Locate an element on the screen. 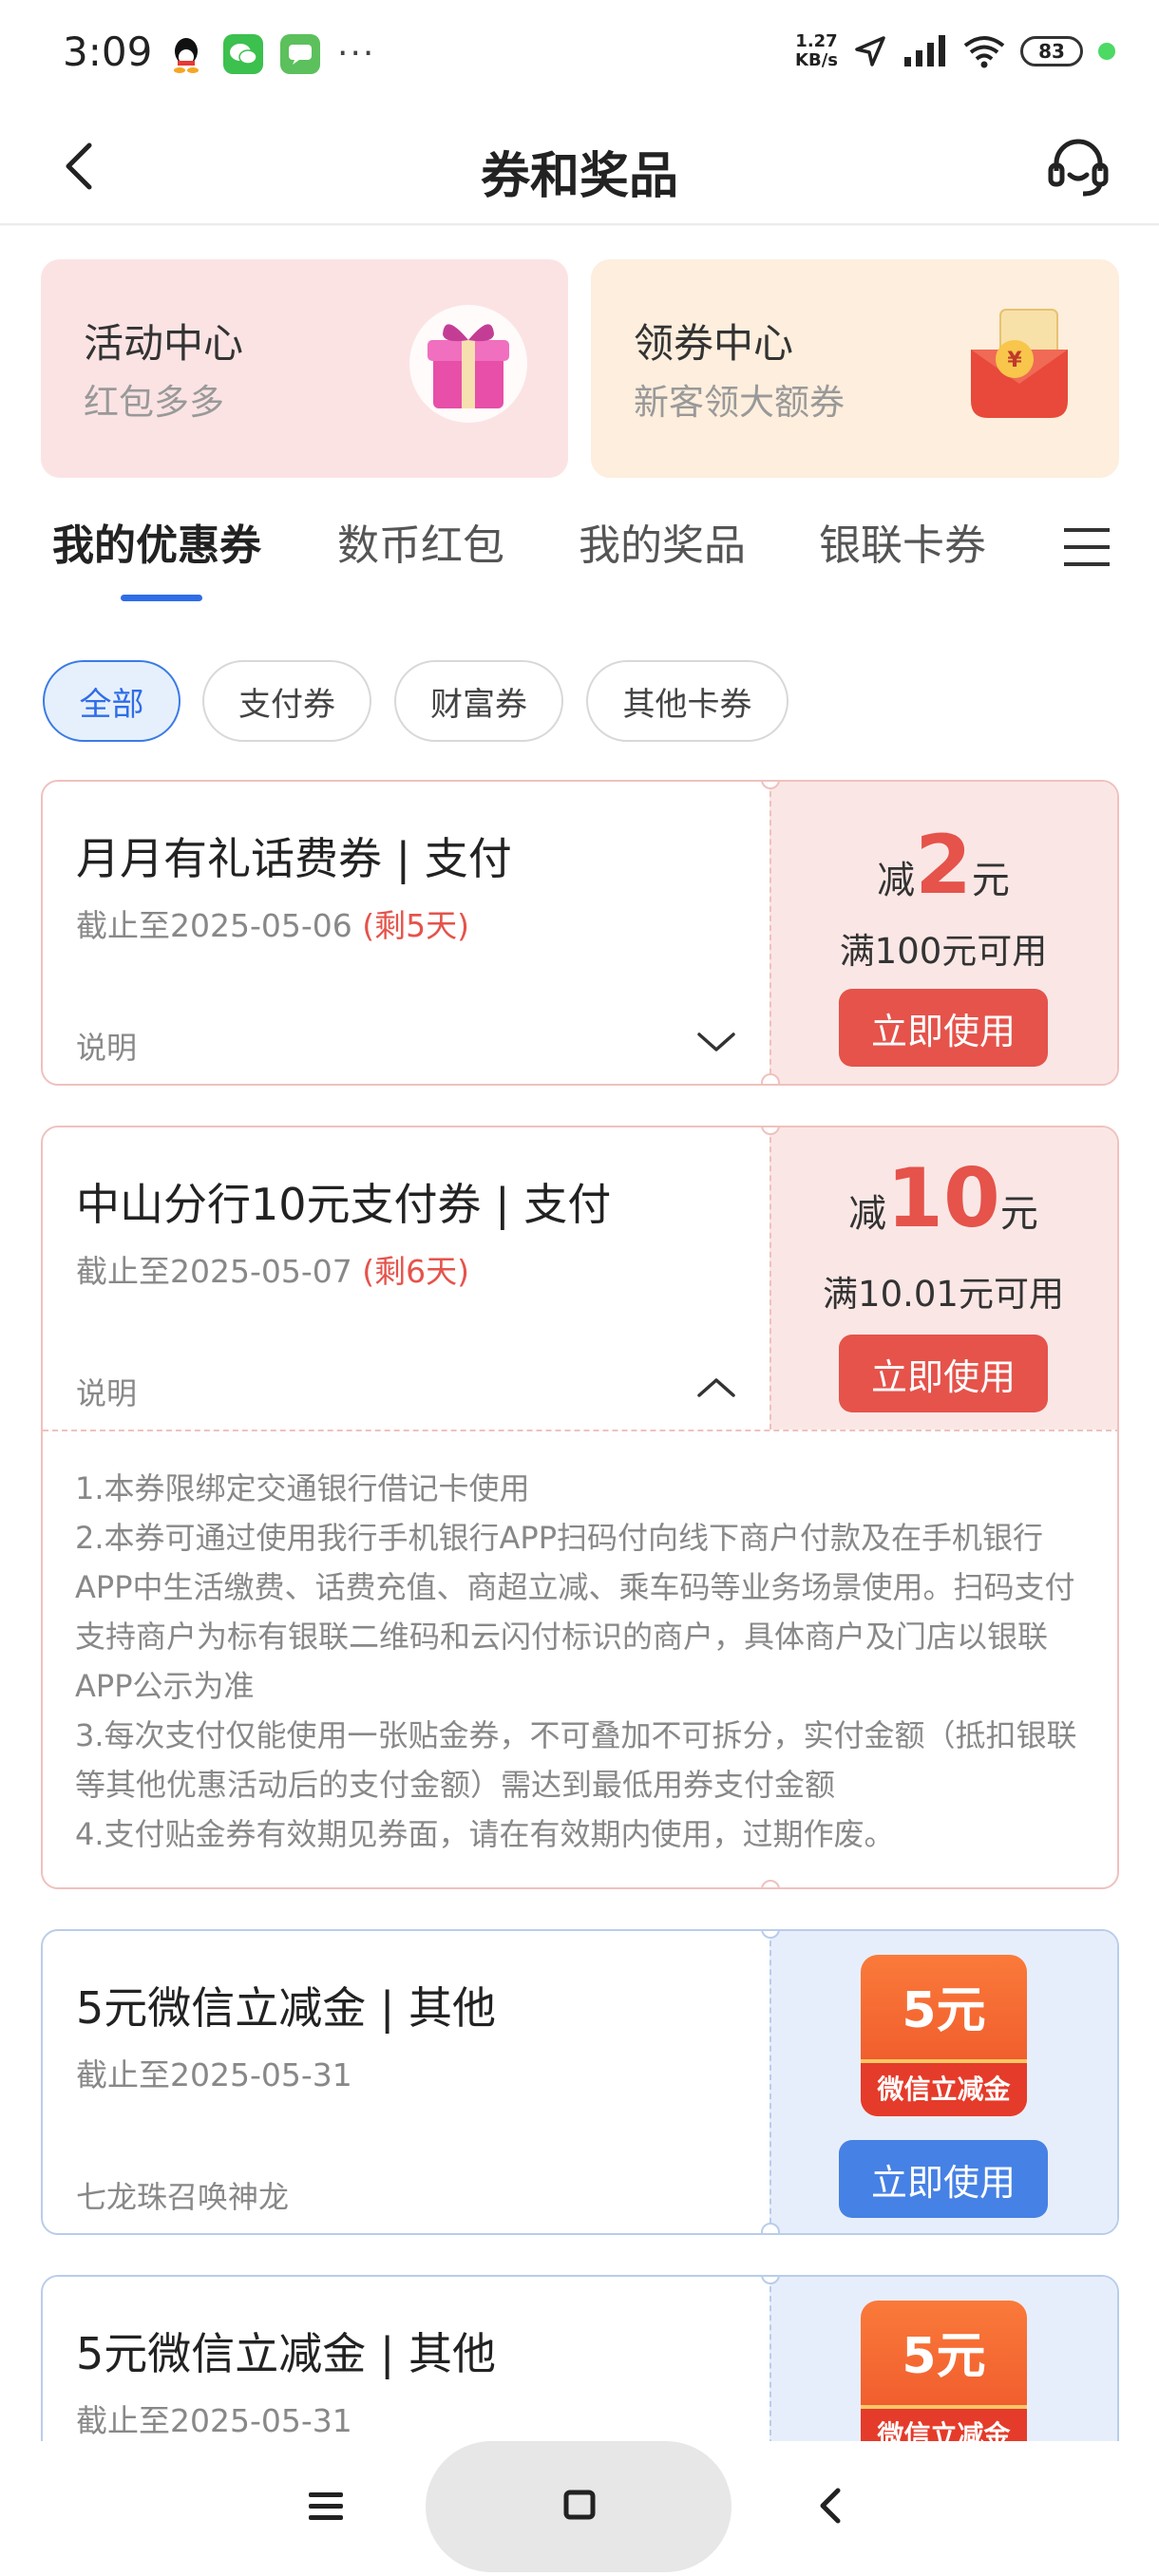  coupon-title: 月月有礼话费券 | 支付 is located at coordinates (294, 858).